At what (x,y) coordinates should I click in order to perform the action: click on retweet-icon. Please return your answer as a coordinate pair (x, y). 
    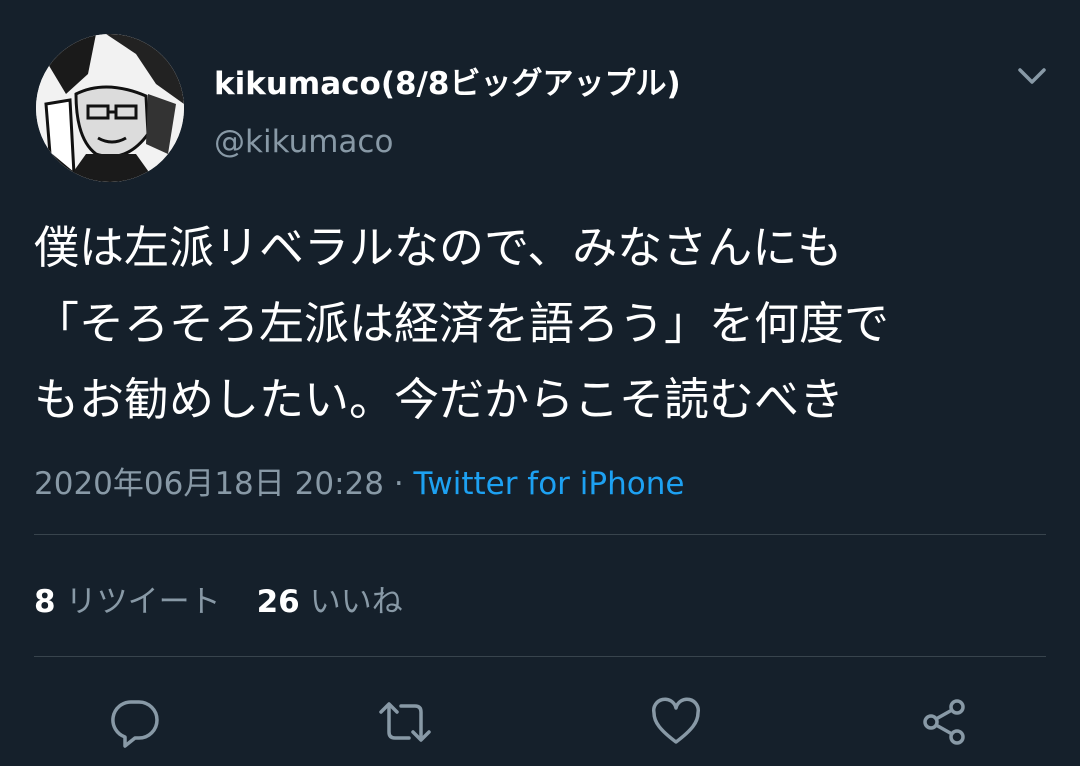
    Looking at the image, I should click on (405, 722).